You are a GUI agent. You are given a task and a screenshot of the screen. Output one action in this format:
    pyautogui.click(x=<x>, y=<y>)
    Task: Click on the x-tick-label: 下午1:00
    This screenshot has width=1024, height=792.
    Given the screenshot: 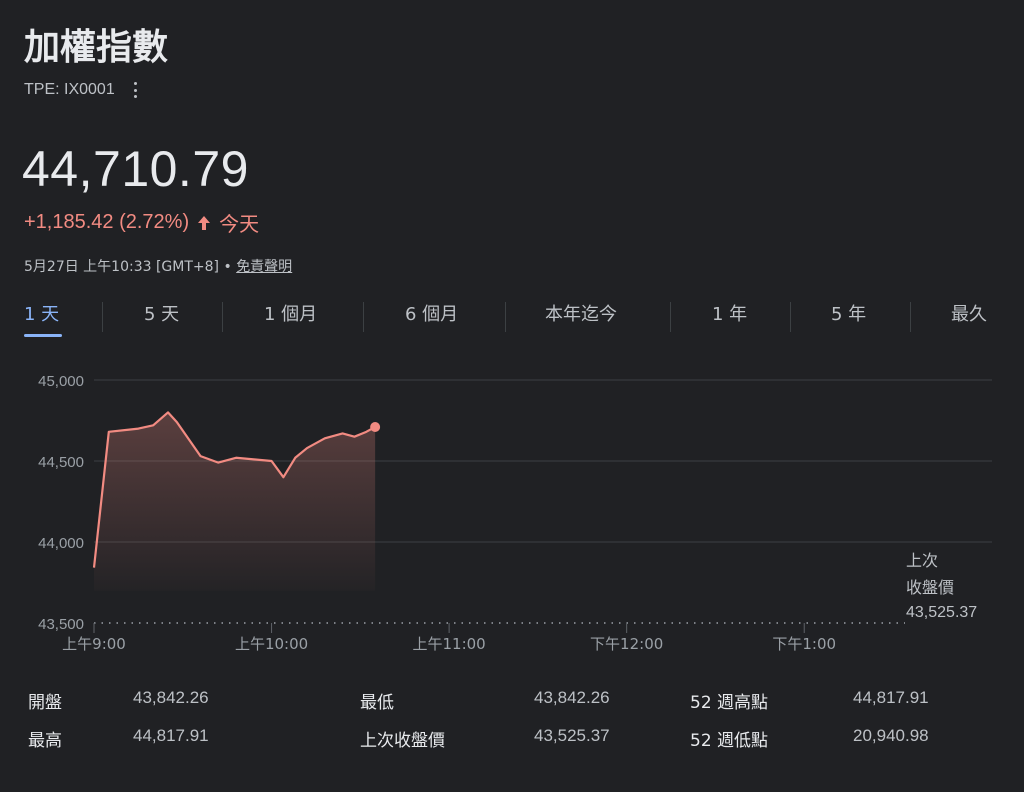 What is the action you would take?
    pyautogui.click(x=804, y=644)
    